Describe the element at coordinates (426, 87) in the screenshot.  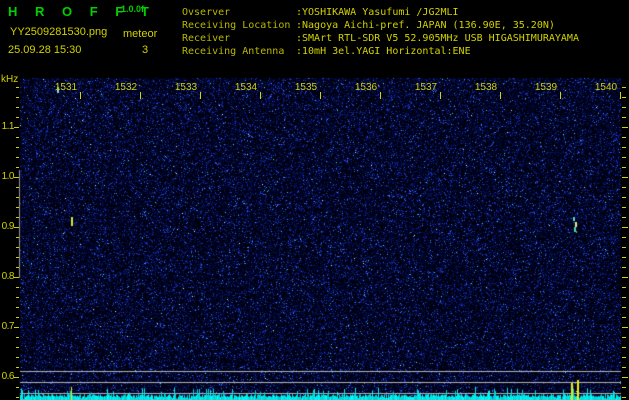
I see `time-tick-label: 1537` at that location.